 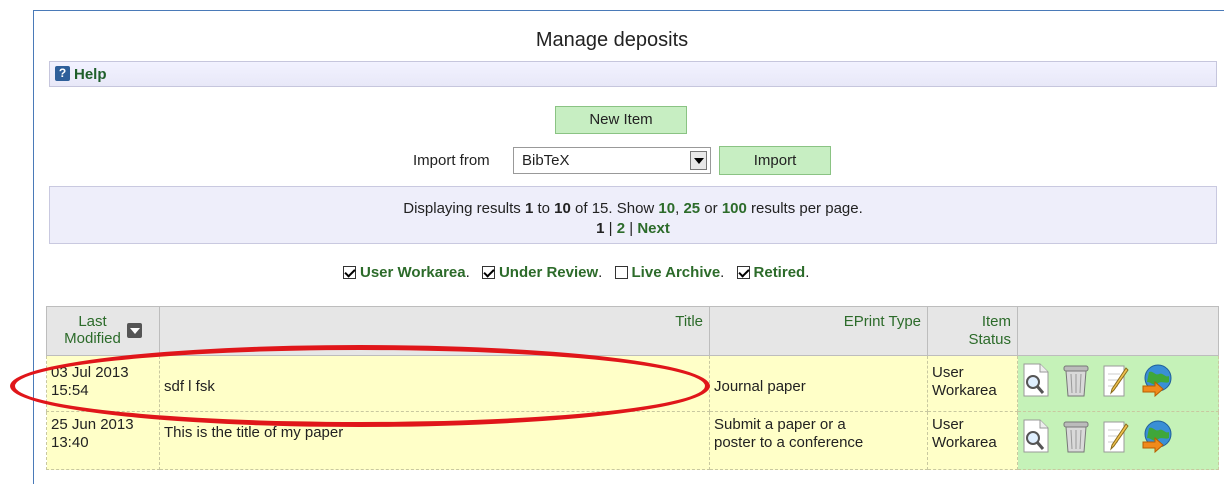 I want to click on filter-retired: Retired., so click(x=772, y=272).